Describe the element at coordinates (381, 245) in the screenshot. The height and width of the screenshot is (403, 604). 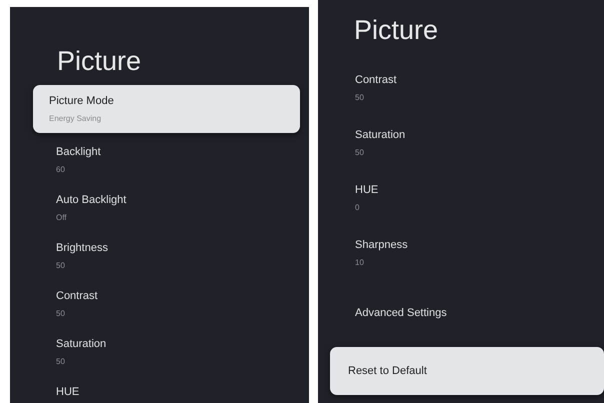
I see `item-label: Sharpness` at that location.